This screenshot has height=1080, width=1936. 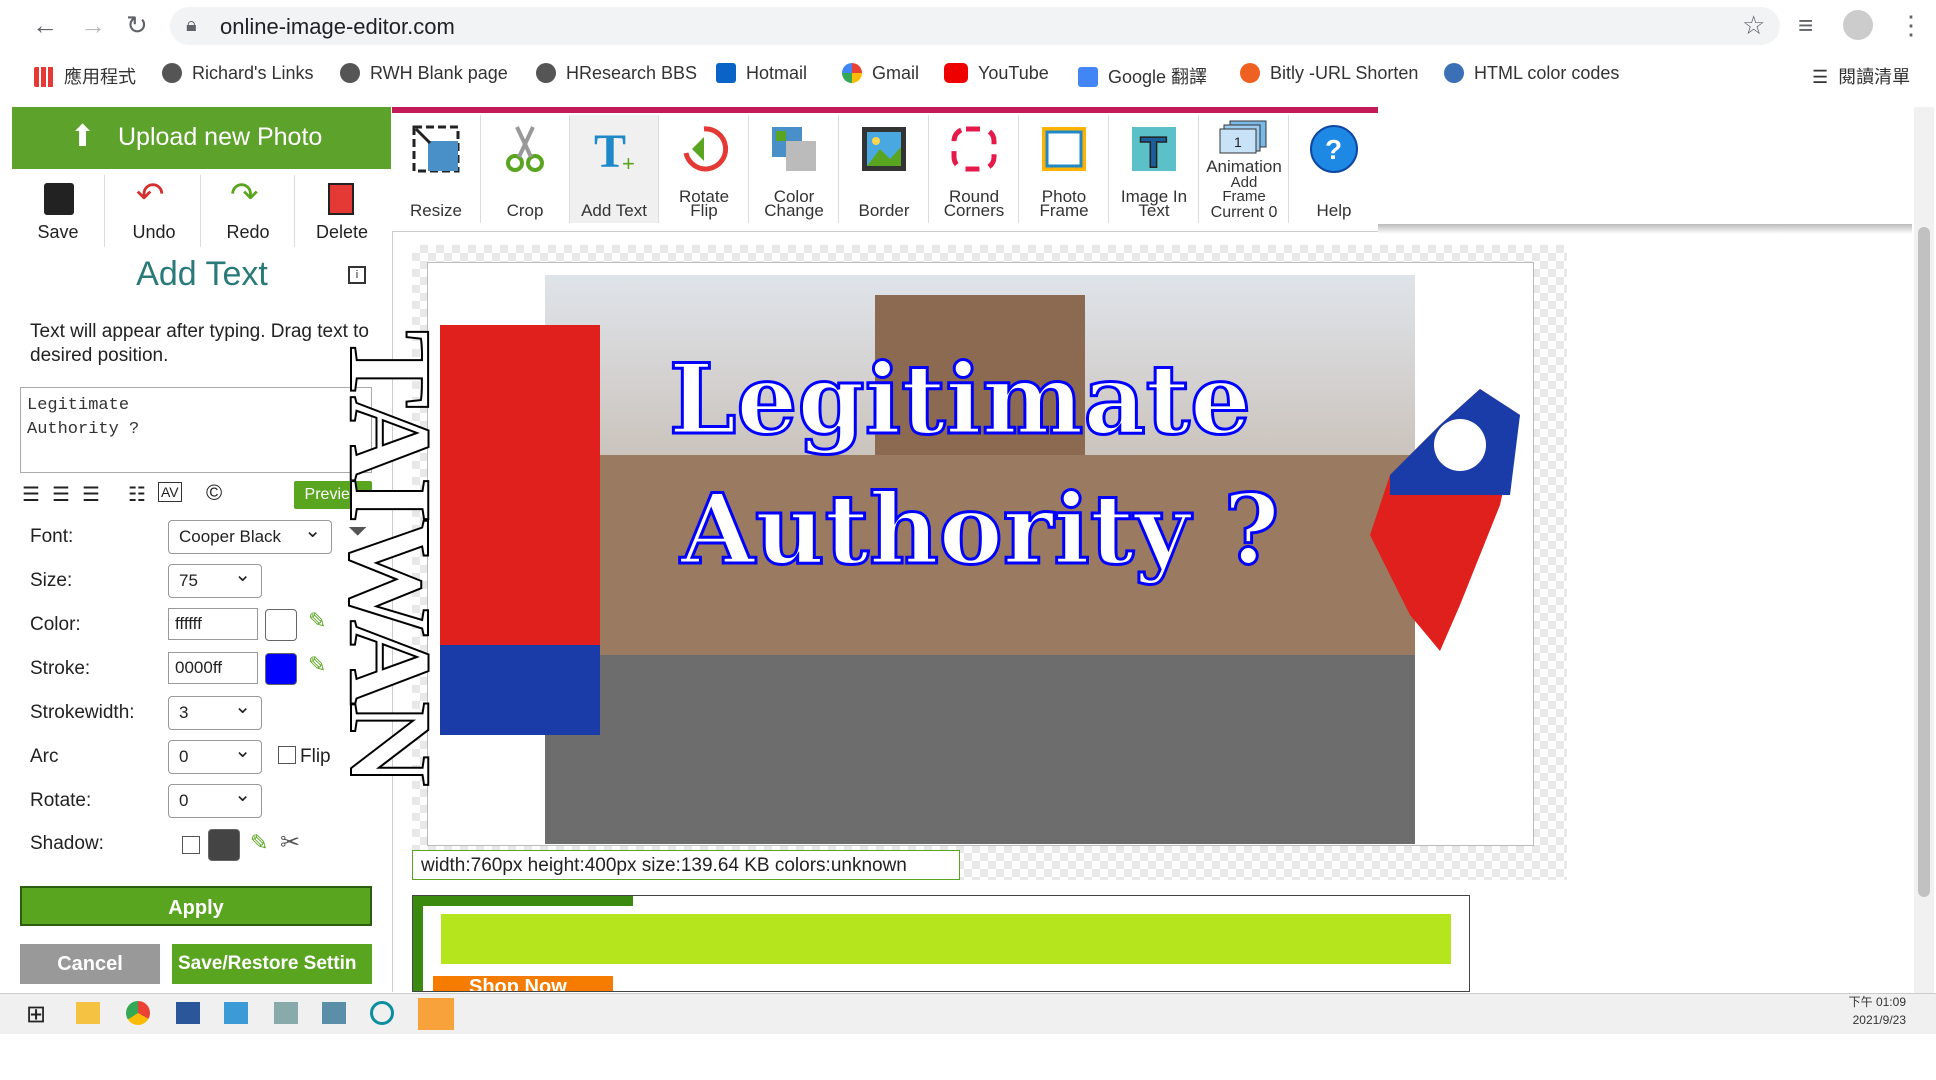 I want to click on reading-list-icon: ≡, so click(x=1805, y=25).